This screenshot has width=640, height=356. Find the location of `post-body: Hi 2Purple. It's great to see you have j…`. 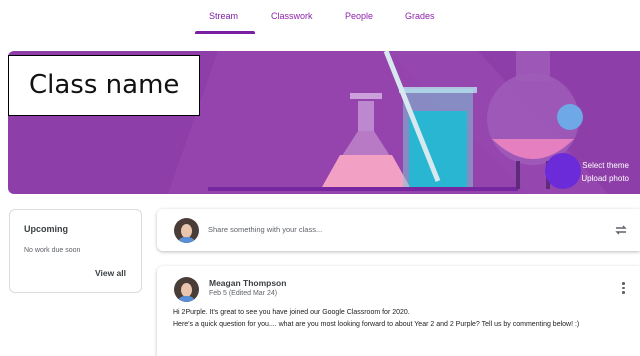

post-body: Hi 2Purple. It's great to see you have j… is located at coordinates (403, 318).